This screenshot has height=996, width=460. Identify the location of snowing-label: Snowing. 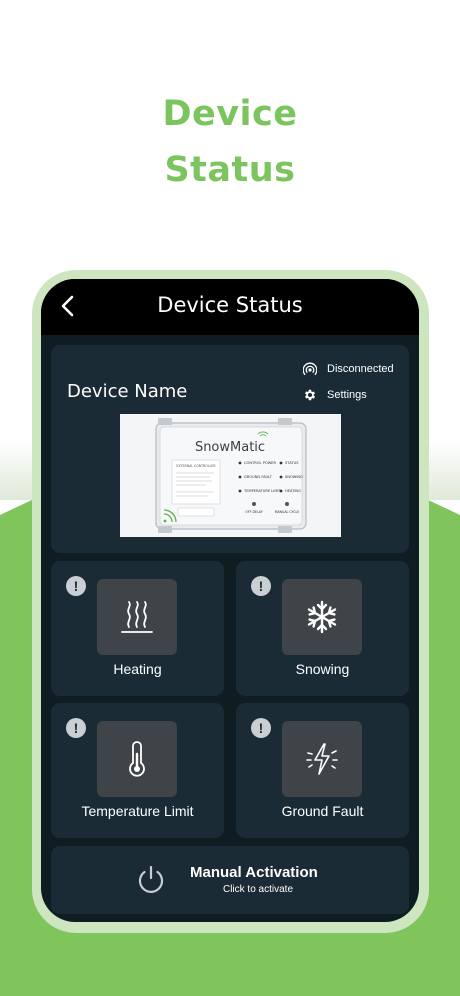
(322, 669).